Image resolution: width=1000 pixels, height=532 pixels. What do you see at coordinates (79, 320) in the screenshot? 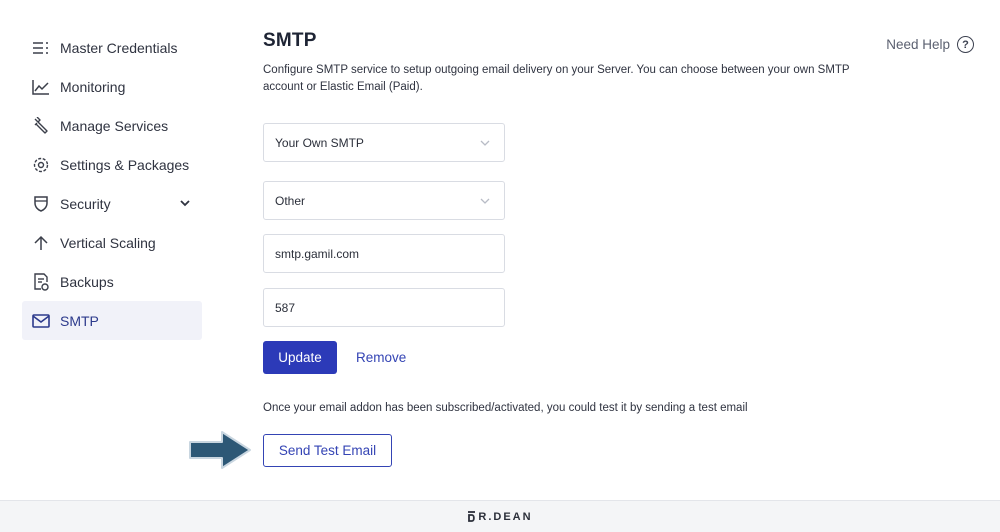
I see `sidebar-item-label: SMTP` at bounding box center [79, 320].